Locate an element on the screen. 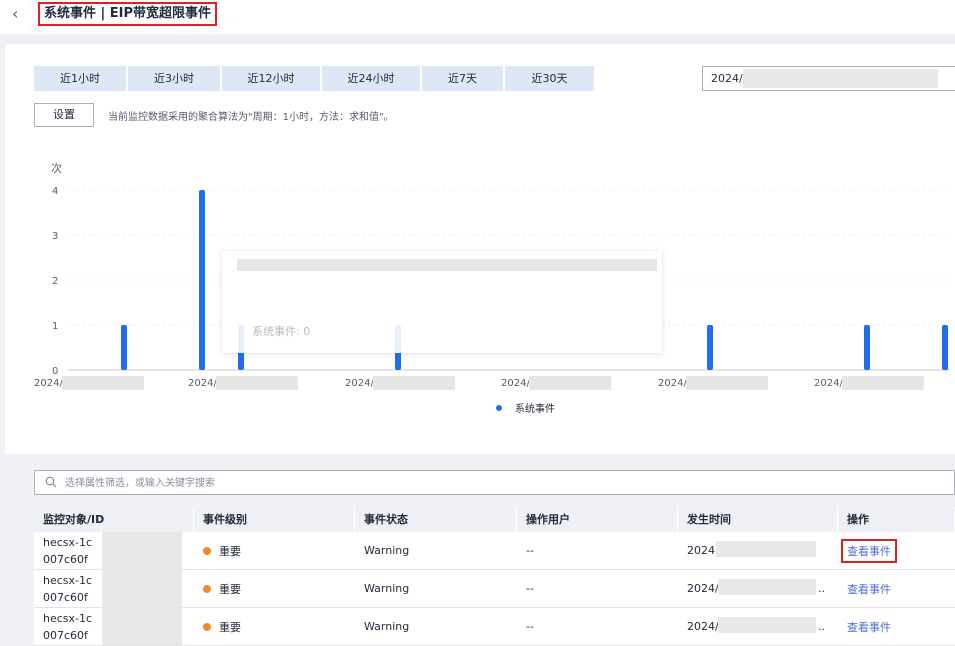 The image size is (955, 646). search-input is located at coordinates (505, 483).